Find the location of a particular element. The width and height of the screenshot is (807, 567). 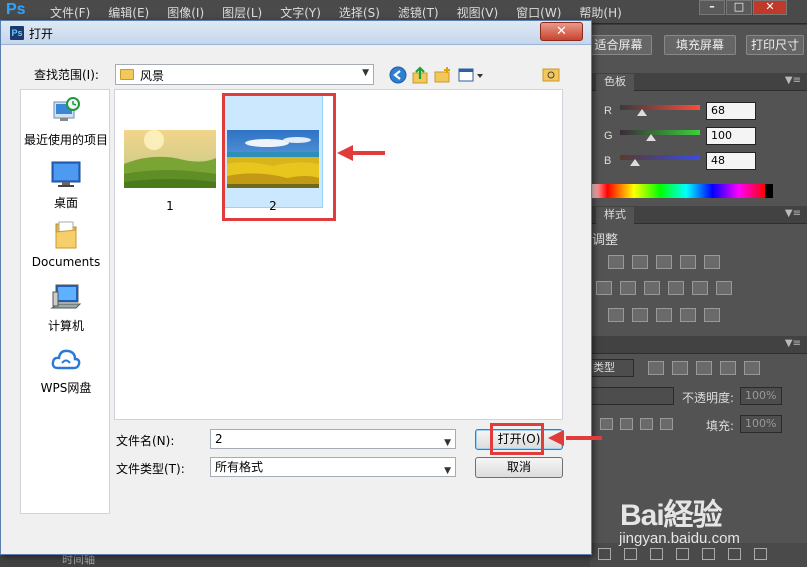

dialog-titlebar: Ps 打开 ✕ is located at coordinates (296, 33).